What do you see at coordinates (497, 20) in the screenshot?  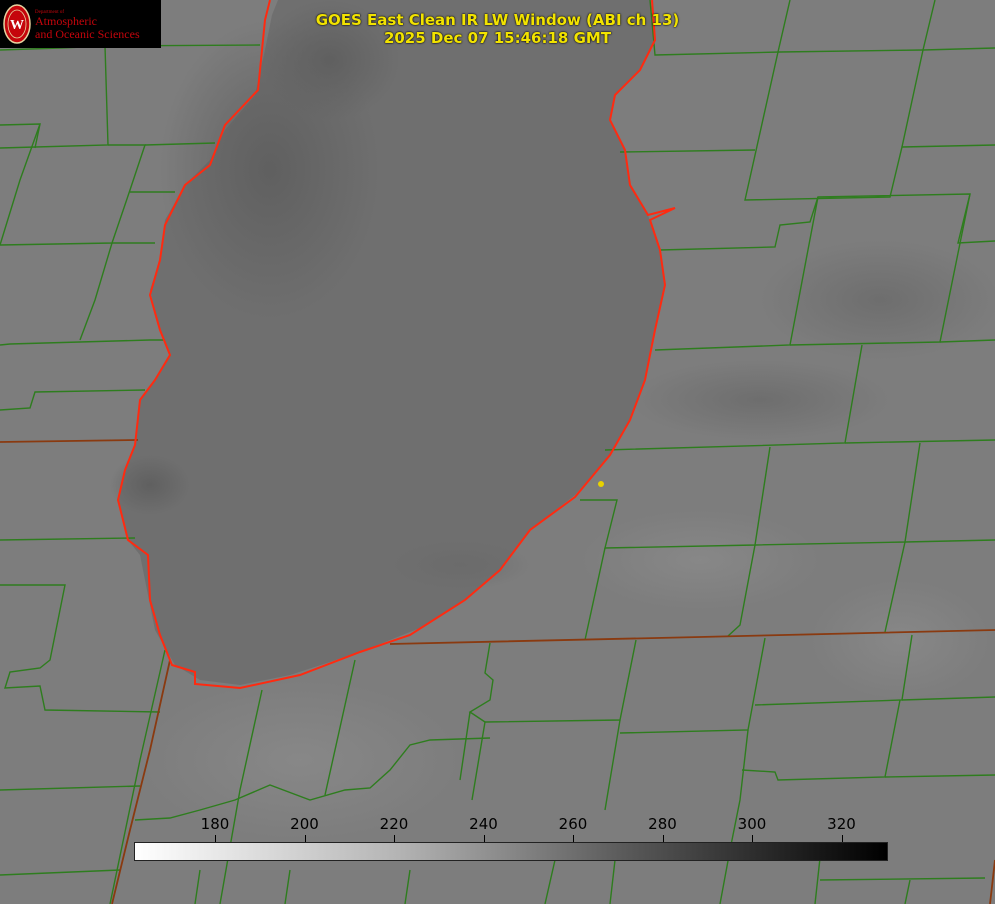 I see `image-title: GOES East Clean IR LW Window (ABI ch 13)` at bounding box center [497, 20].